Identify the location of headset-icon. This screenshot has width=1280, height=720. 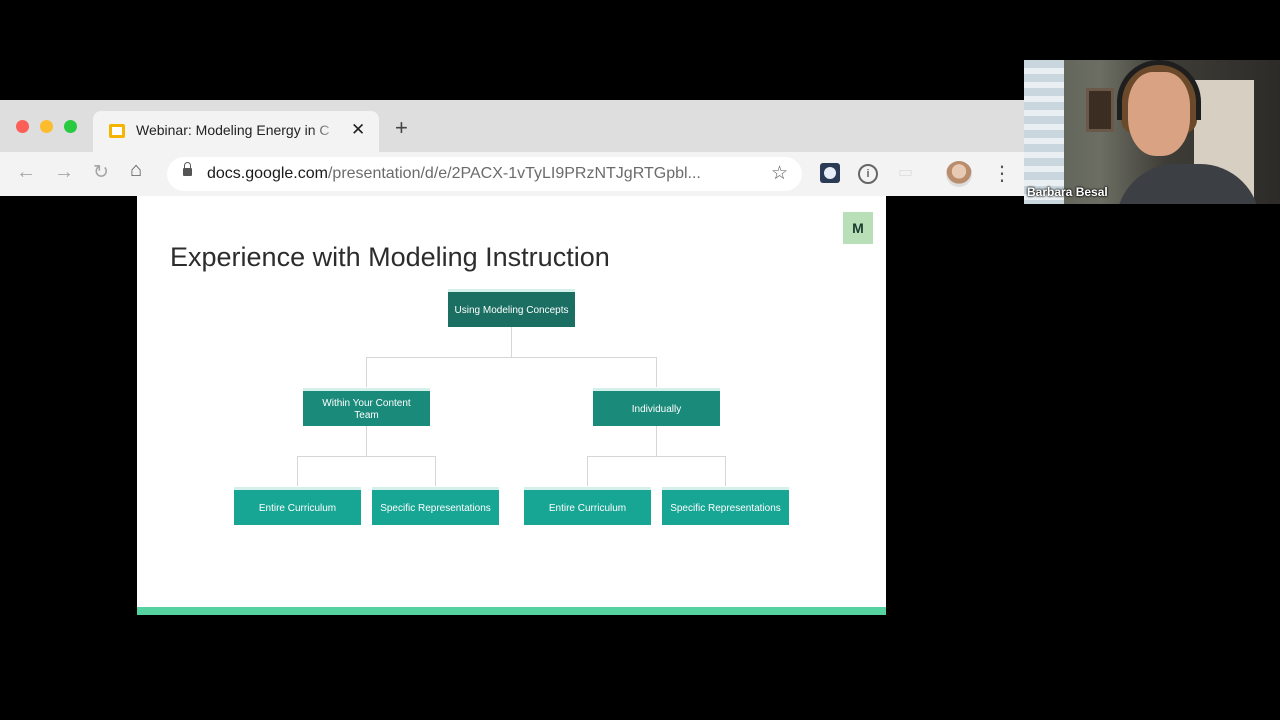
(1159, 90).